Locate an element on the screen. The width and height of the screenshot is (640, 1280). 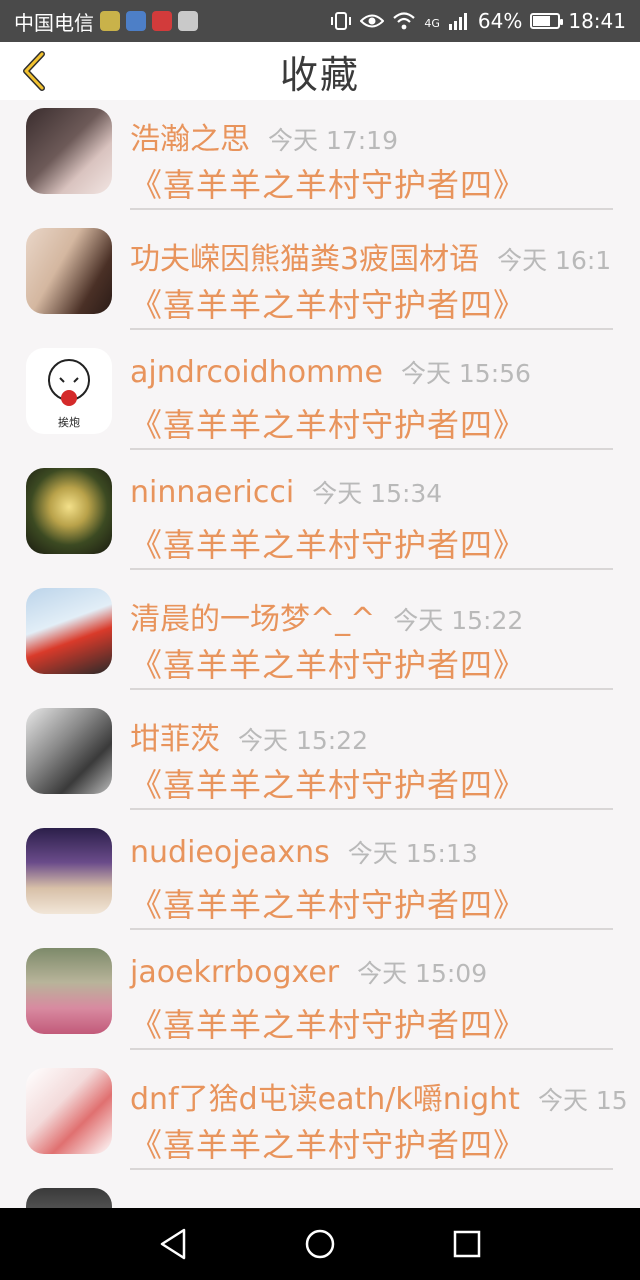
chevron-left-icon is located at coordinates (34, 71).